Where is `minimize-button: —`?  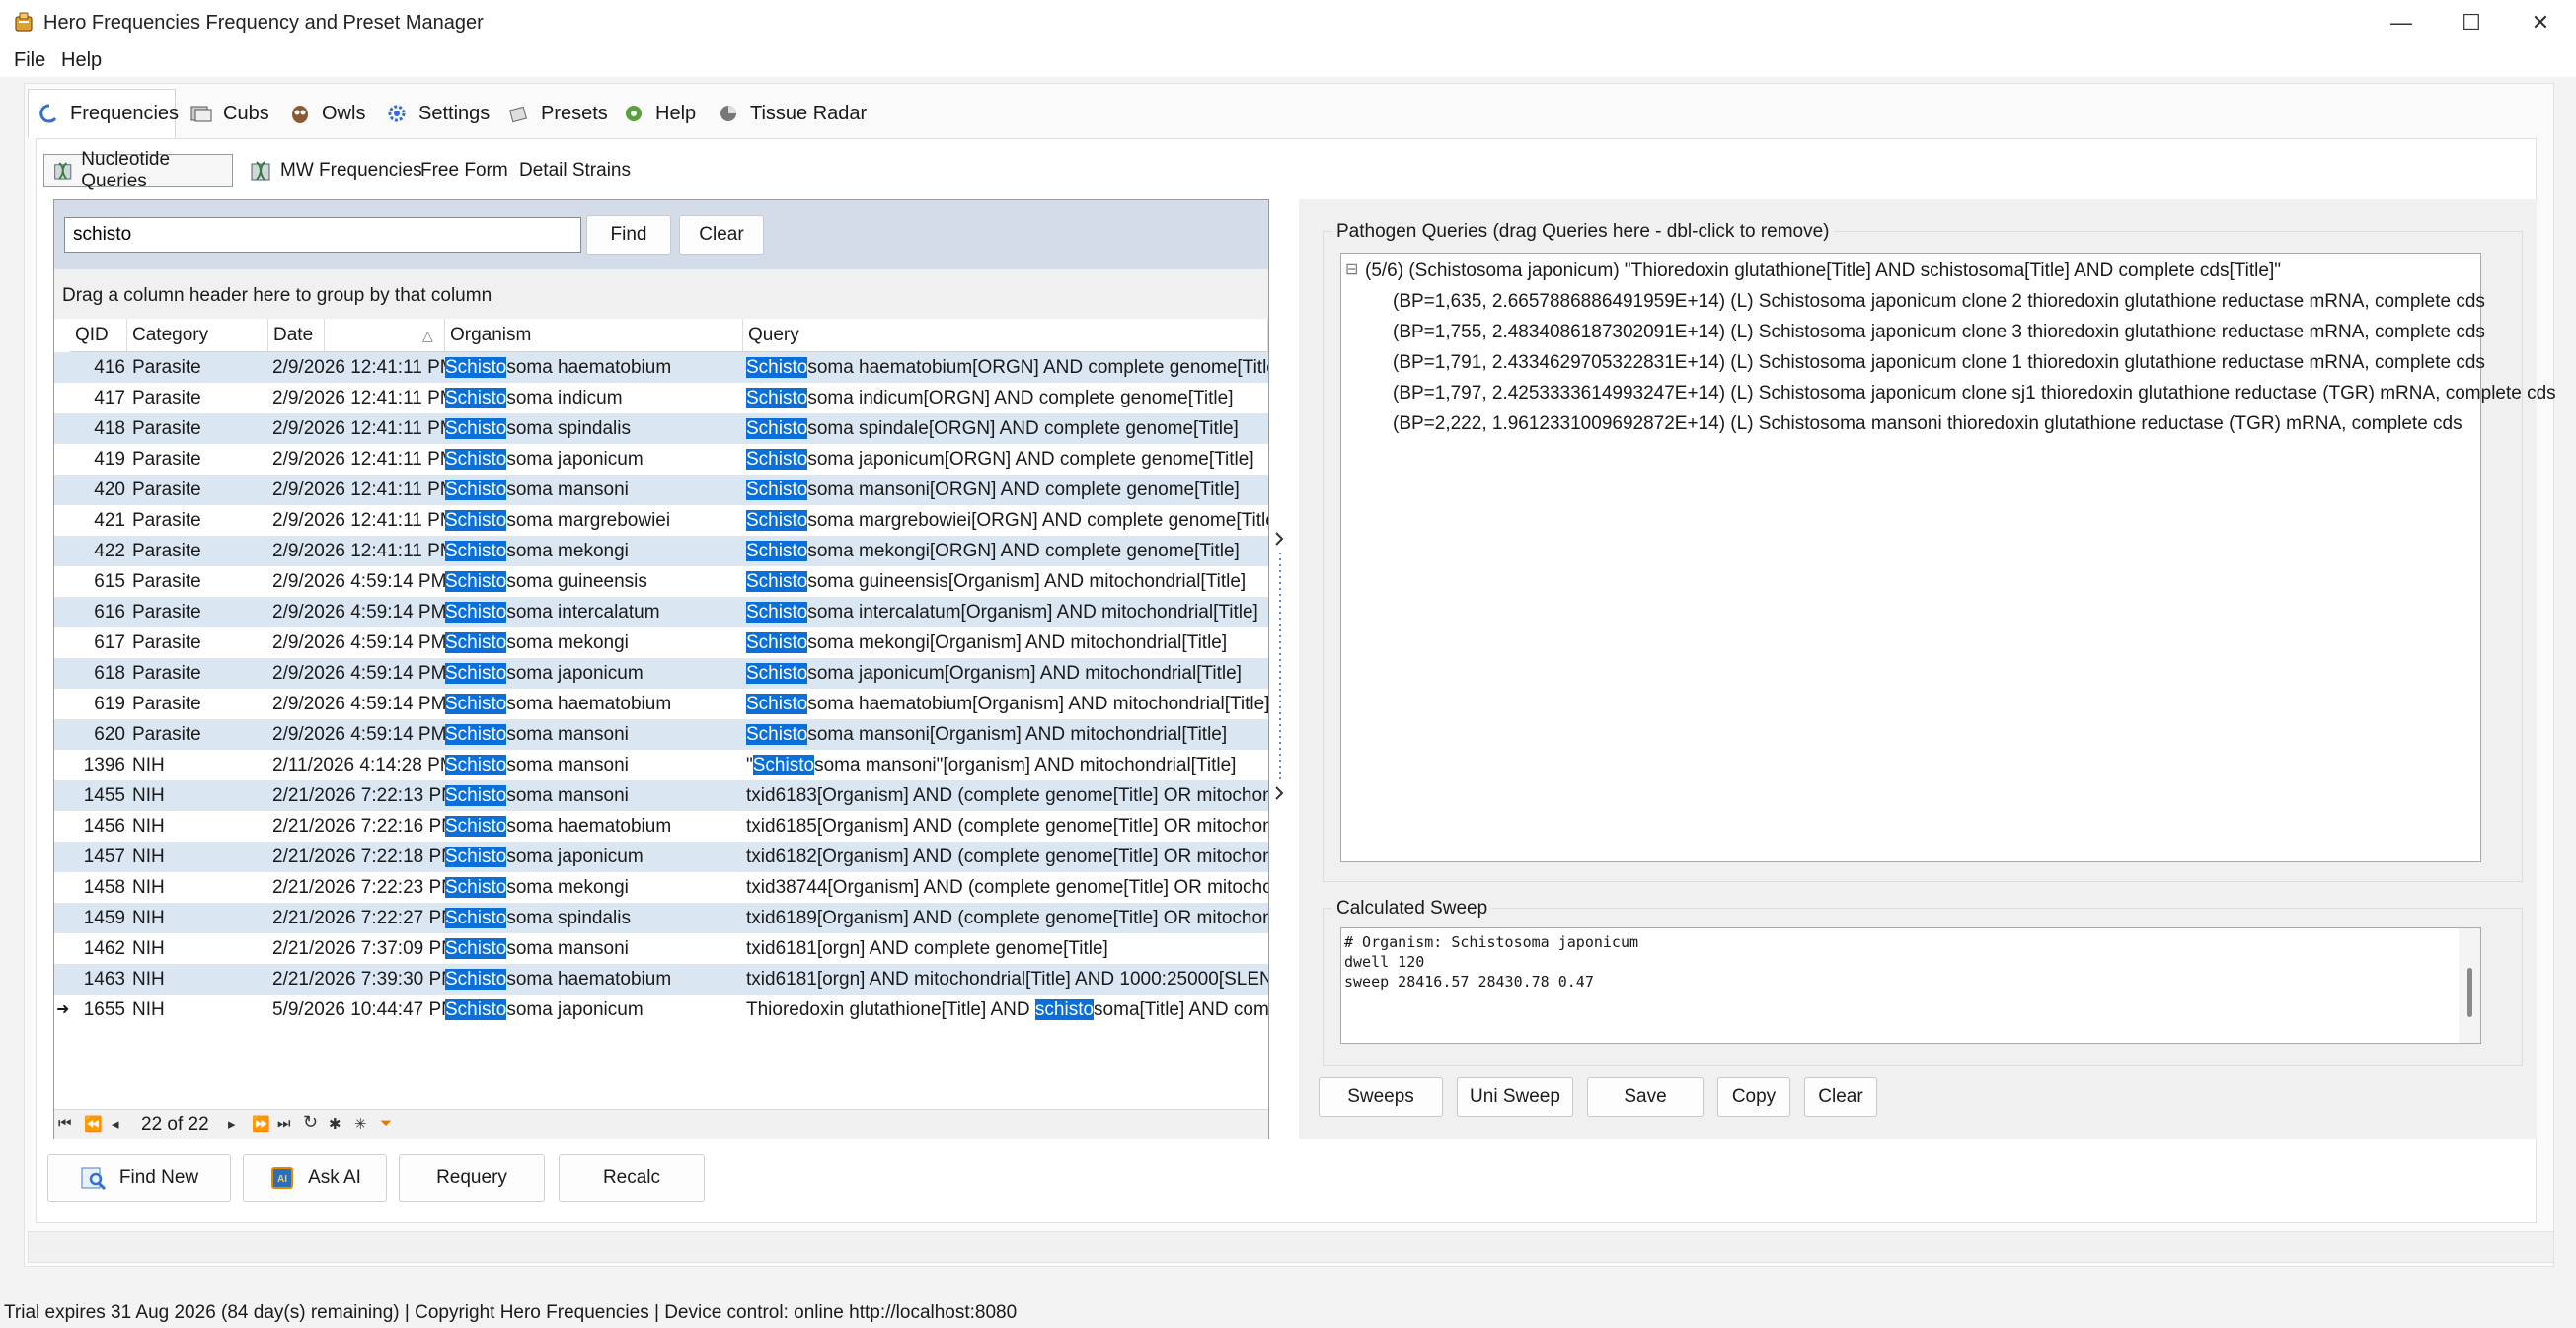
minimize-button: — is located at coordinates (2401, 22).